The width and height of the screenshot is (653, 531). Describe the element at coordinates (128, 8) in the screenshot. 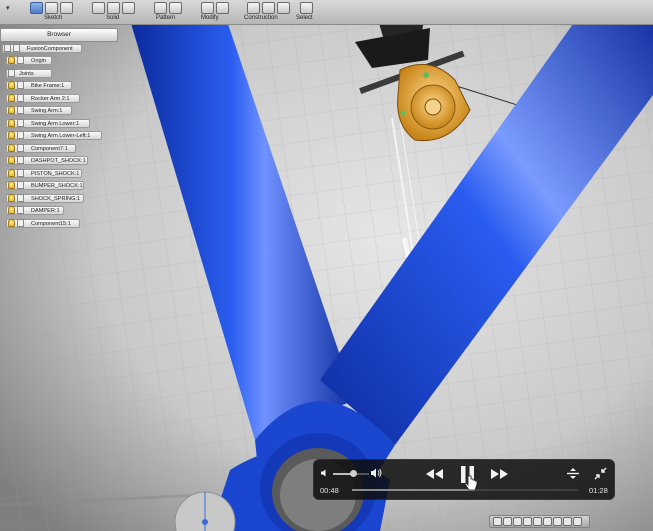

I see `sweep-icon` at that location.